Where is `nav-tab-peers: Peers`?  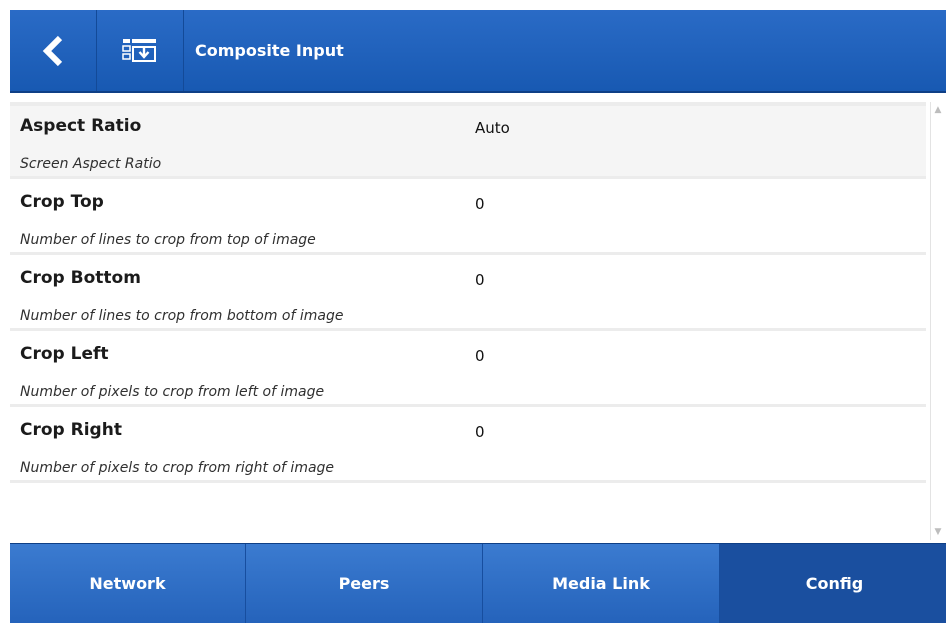 nav-tab-peers: Peers is located at coordinates (364, 583).